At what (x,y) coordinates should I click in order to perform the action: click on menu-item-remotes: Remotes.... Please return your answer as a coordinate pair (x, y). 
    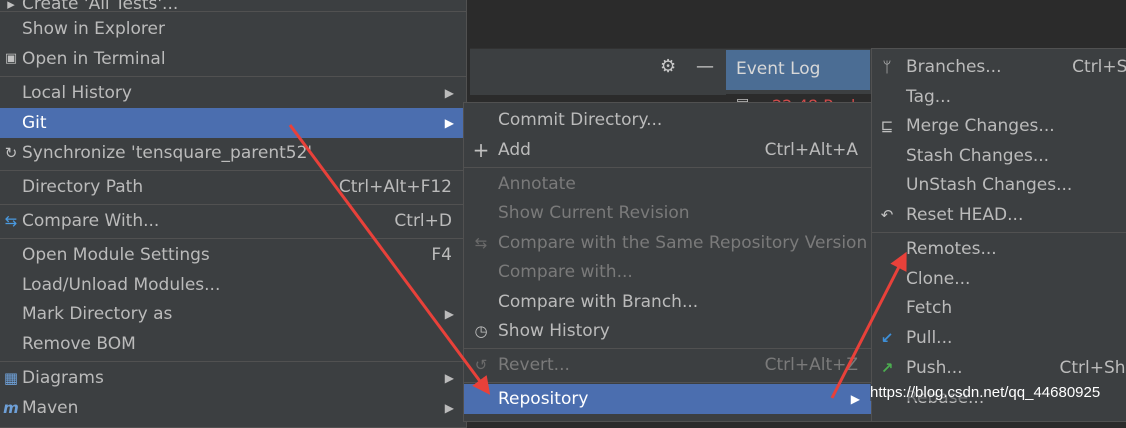
    Looking at the image, I should click on (999, 249).